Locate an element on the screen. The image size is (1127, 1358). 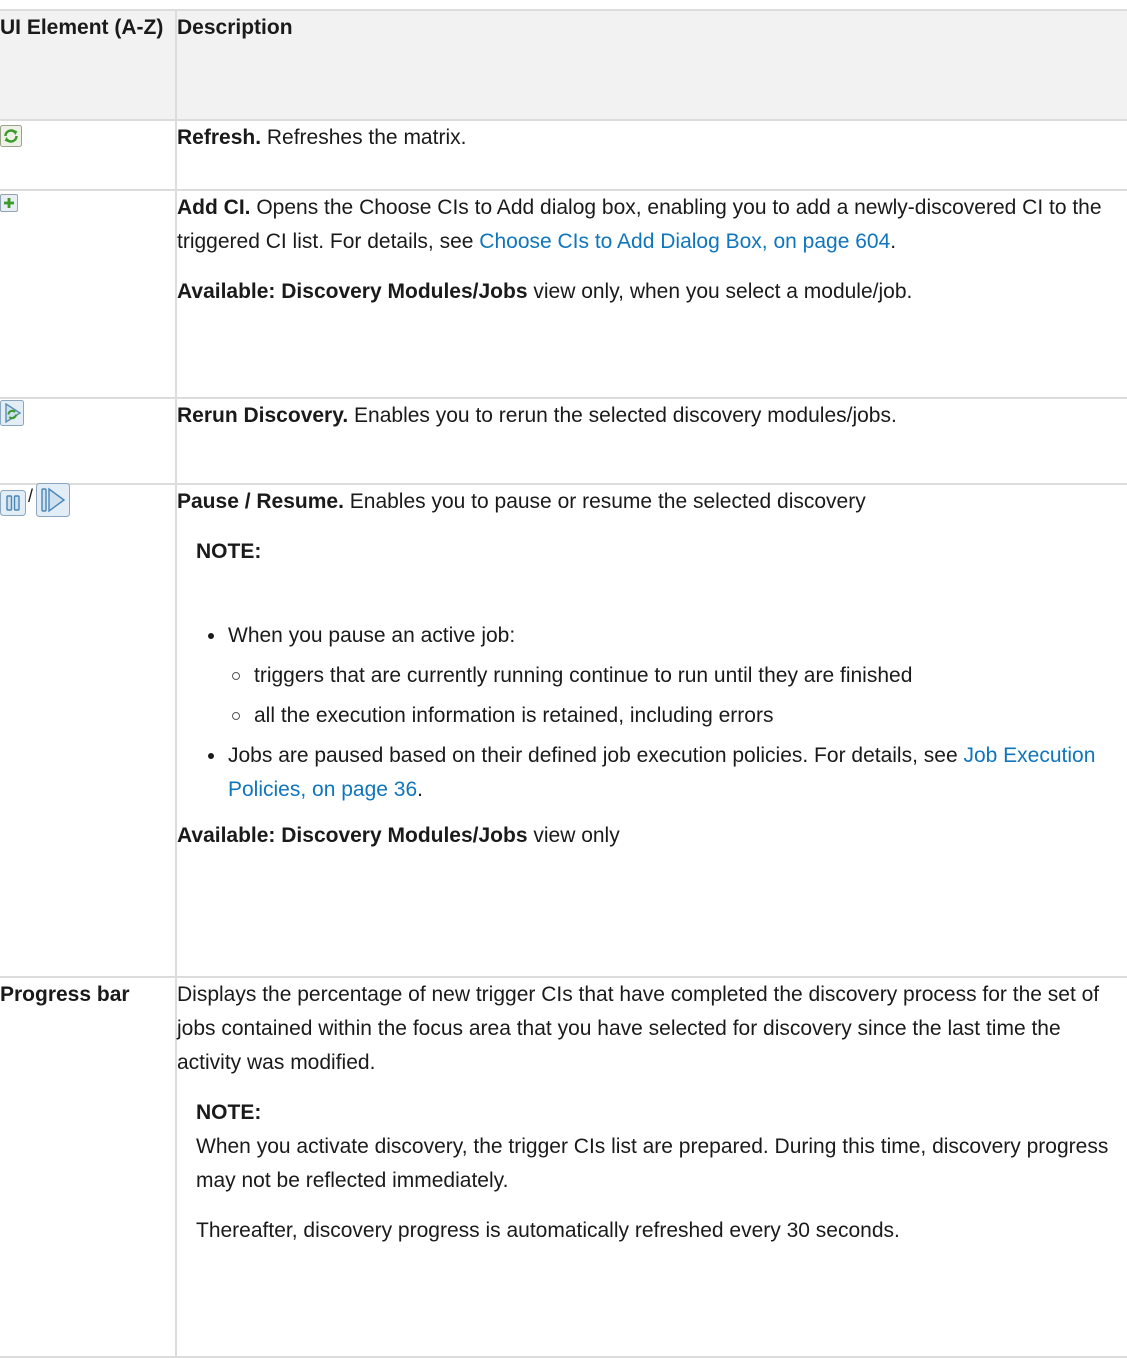
refresh-text: Refreshes the matrix. is located at coordinates (364, 137).